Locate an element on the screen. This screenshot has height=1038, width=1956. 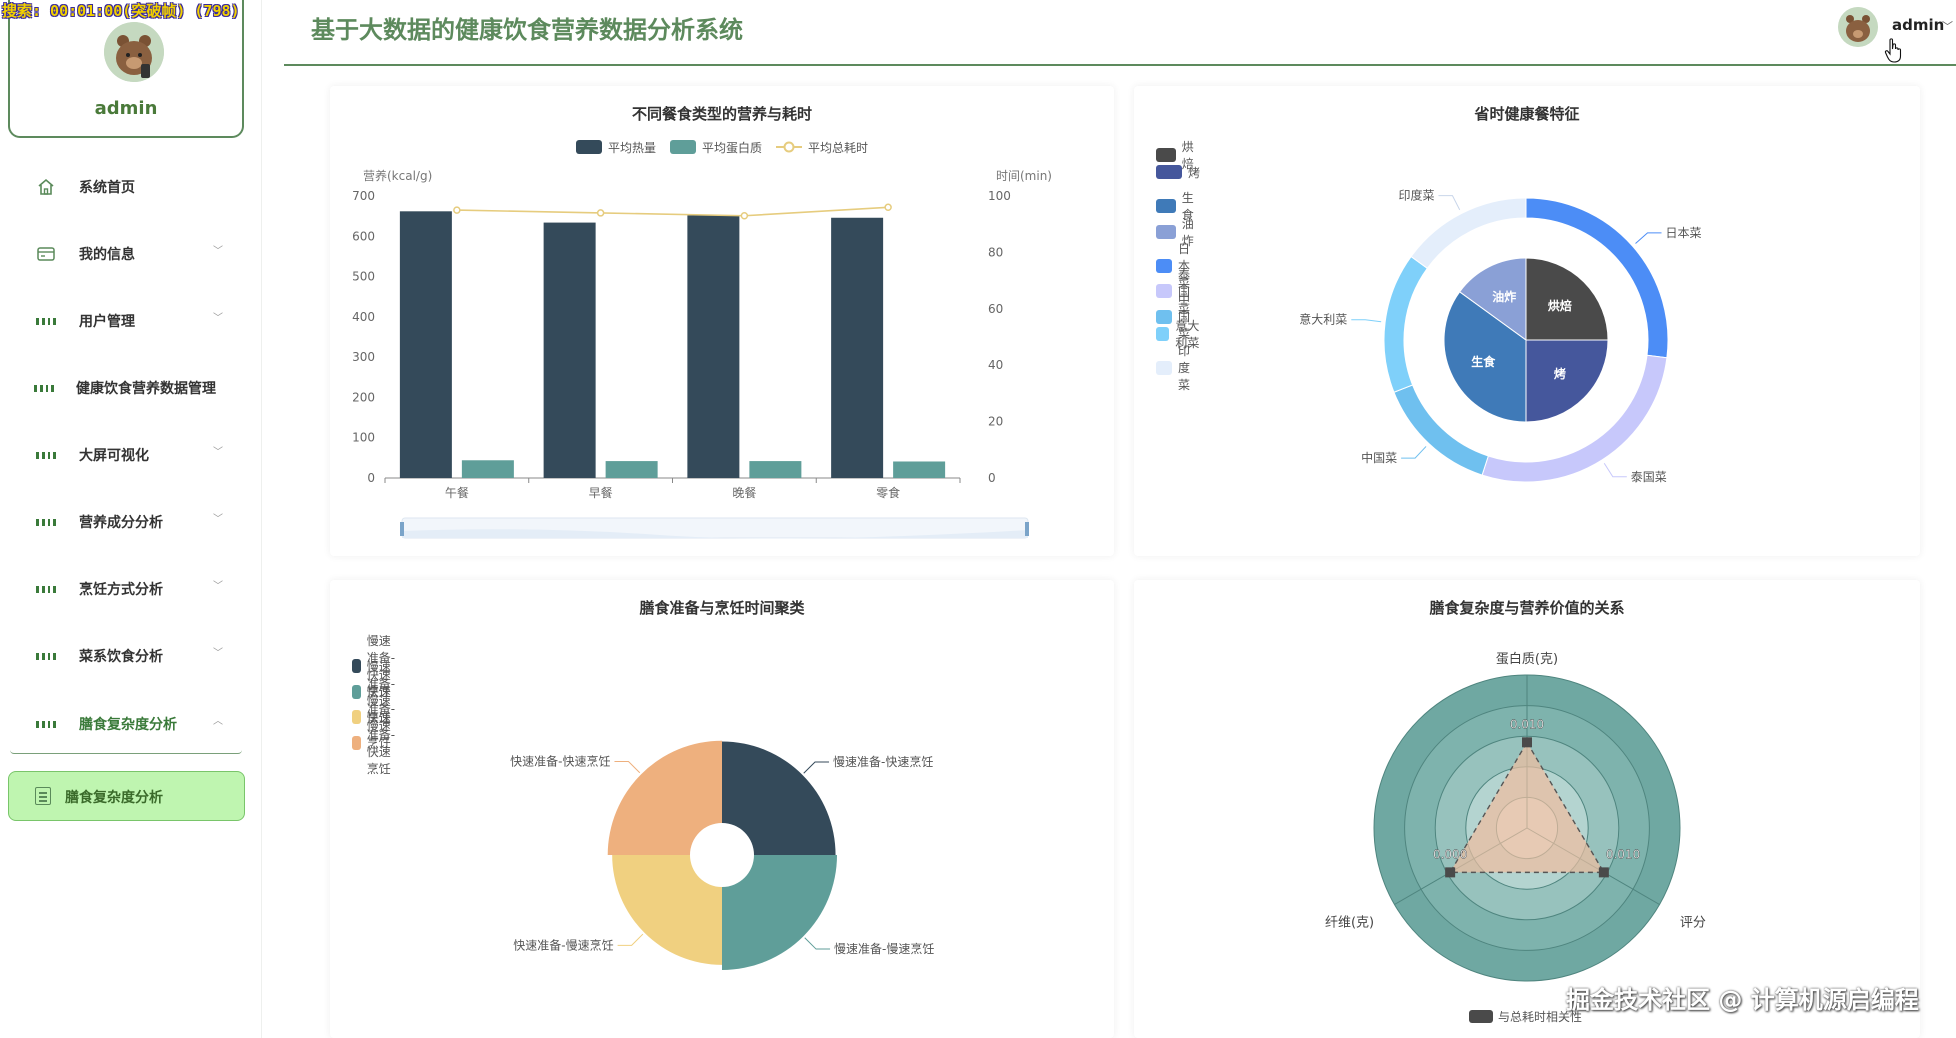
profile-name: admin is located at coordinates (126, 108).